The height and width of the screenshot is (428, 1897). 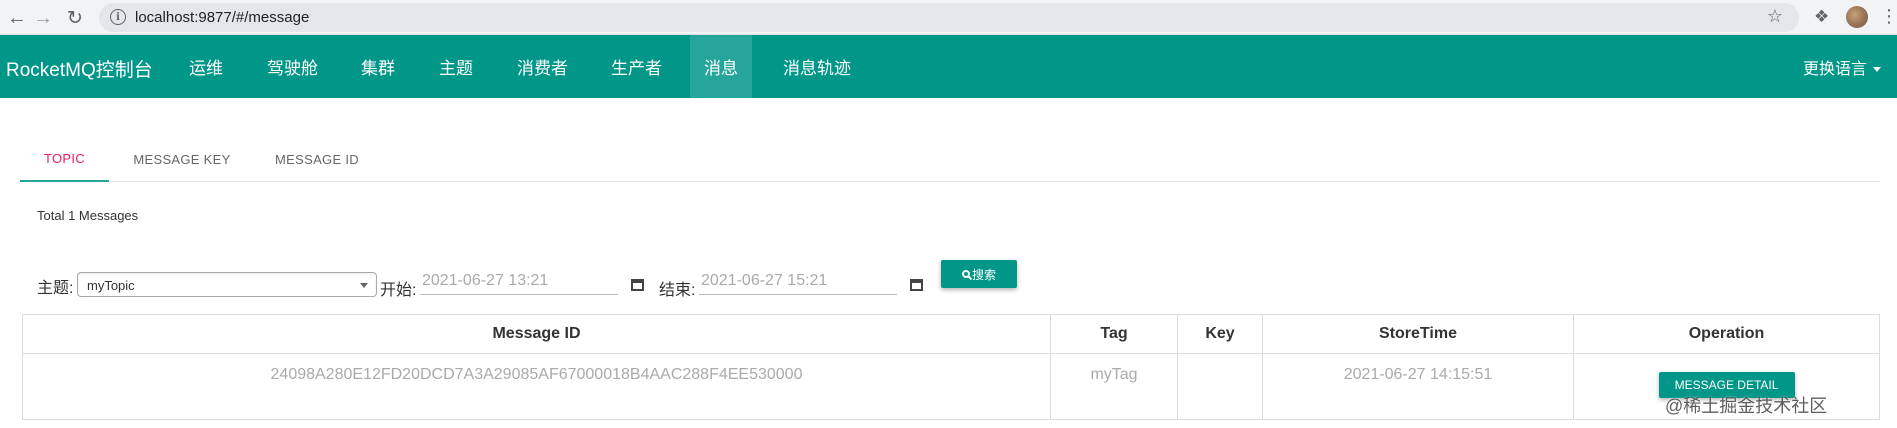 What do you see at coordinates (721, 66) in the screenshot?
I see `nav-item-message: 消息` at bounding box center [721, 66].